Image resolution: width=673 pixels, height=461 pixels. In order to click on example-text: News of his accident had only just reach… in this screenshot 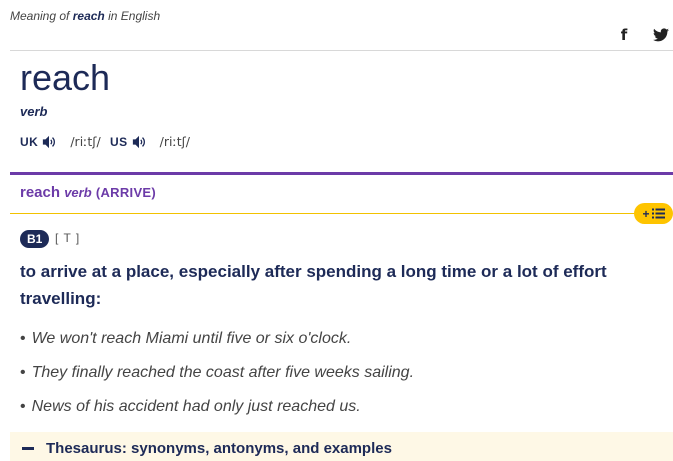, I will do `click(196, 406)`.